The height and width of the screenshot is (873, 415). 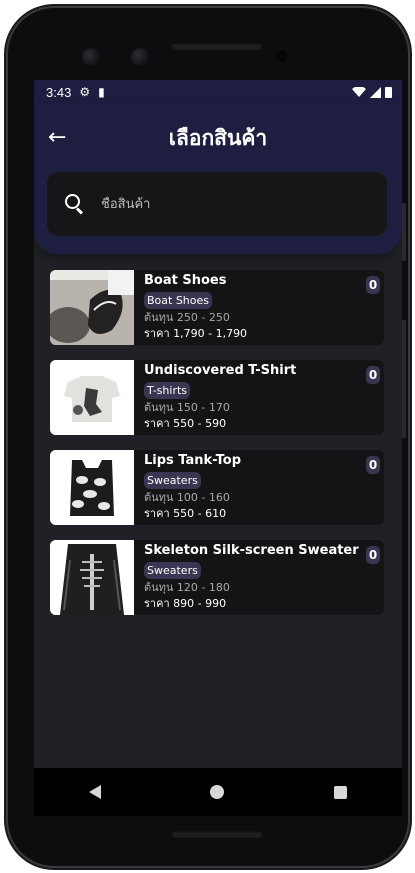 I want to click on front-camera, so click(x=91, y=57).